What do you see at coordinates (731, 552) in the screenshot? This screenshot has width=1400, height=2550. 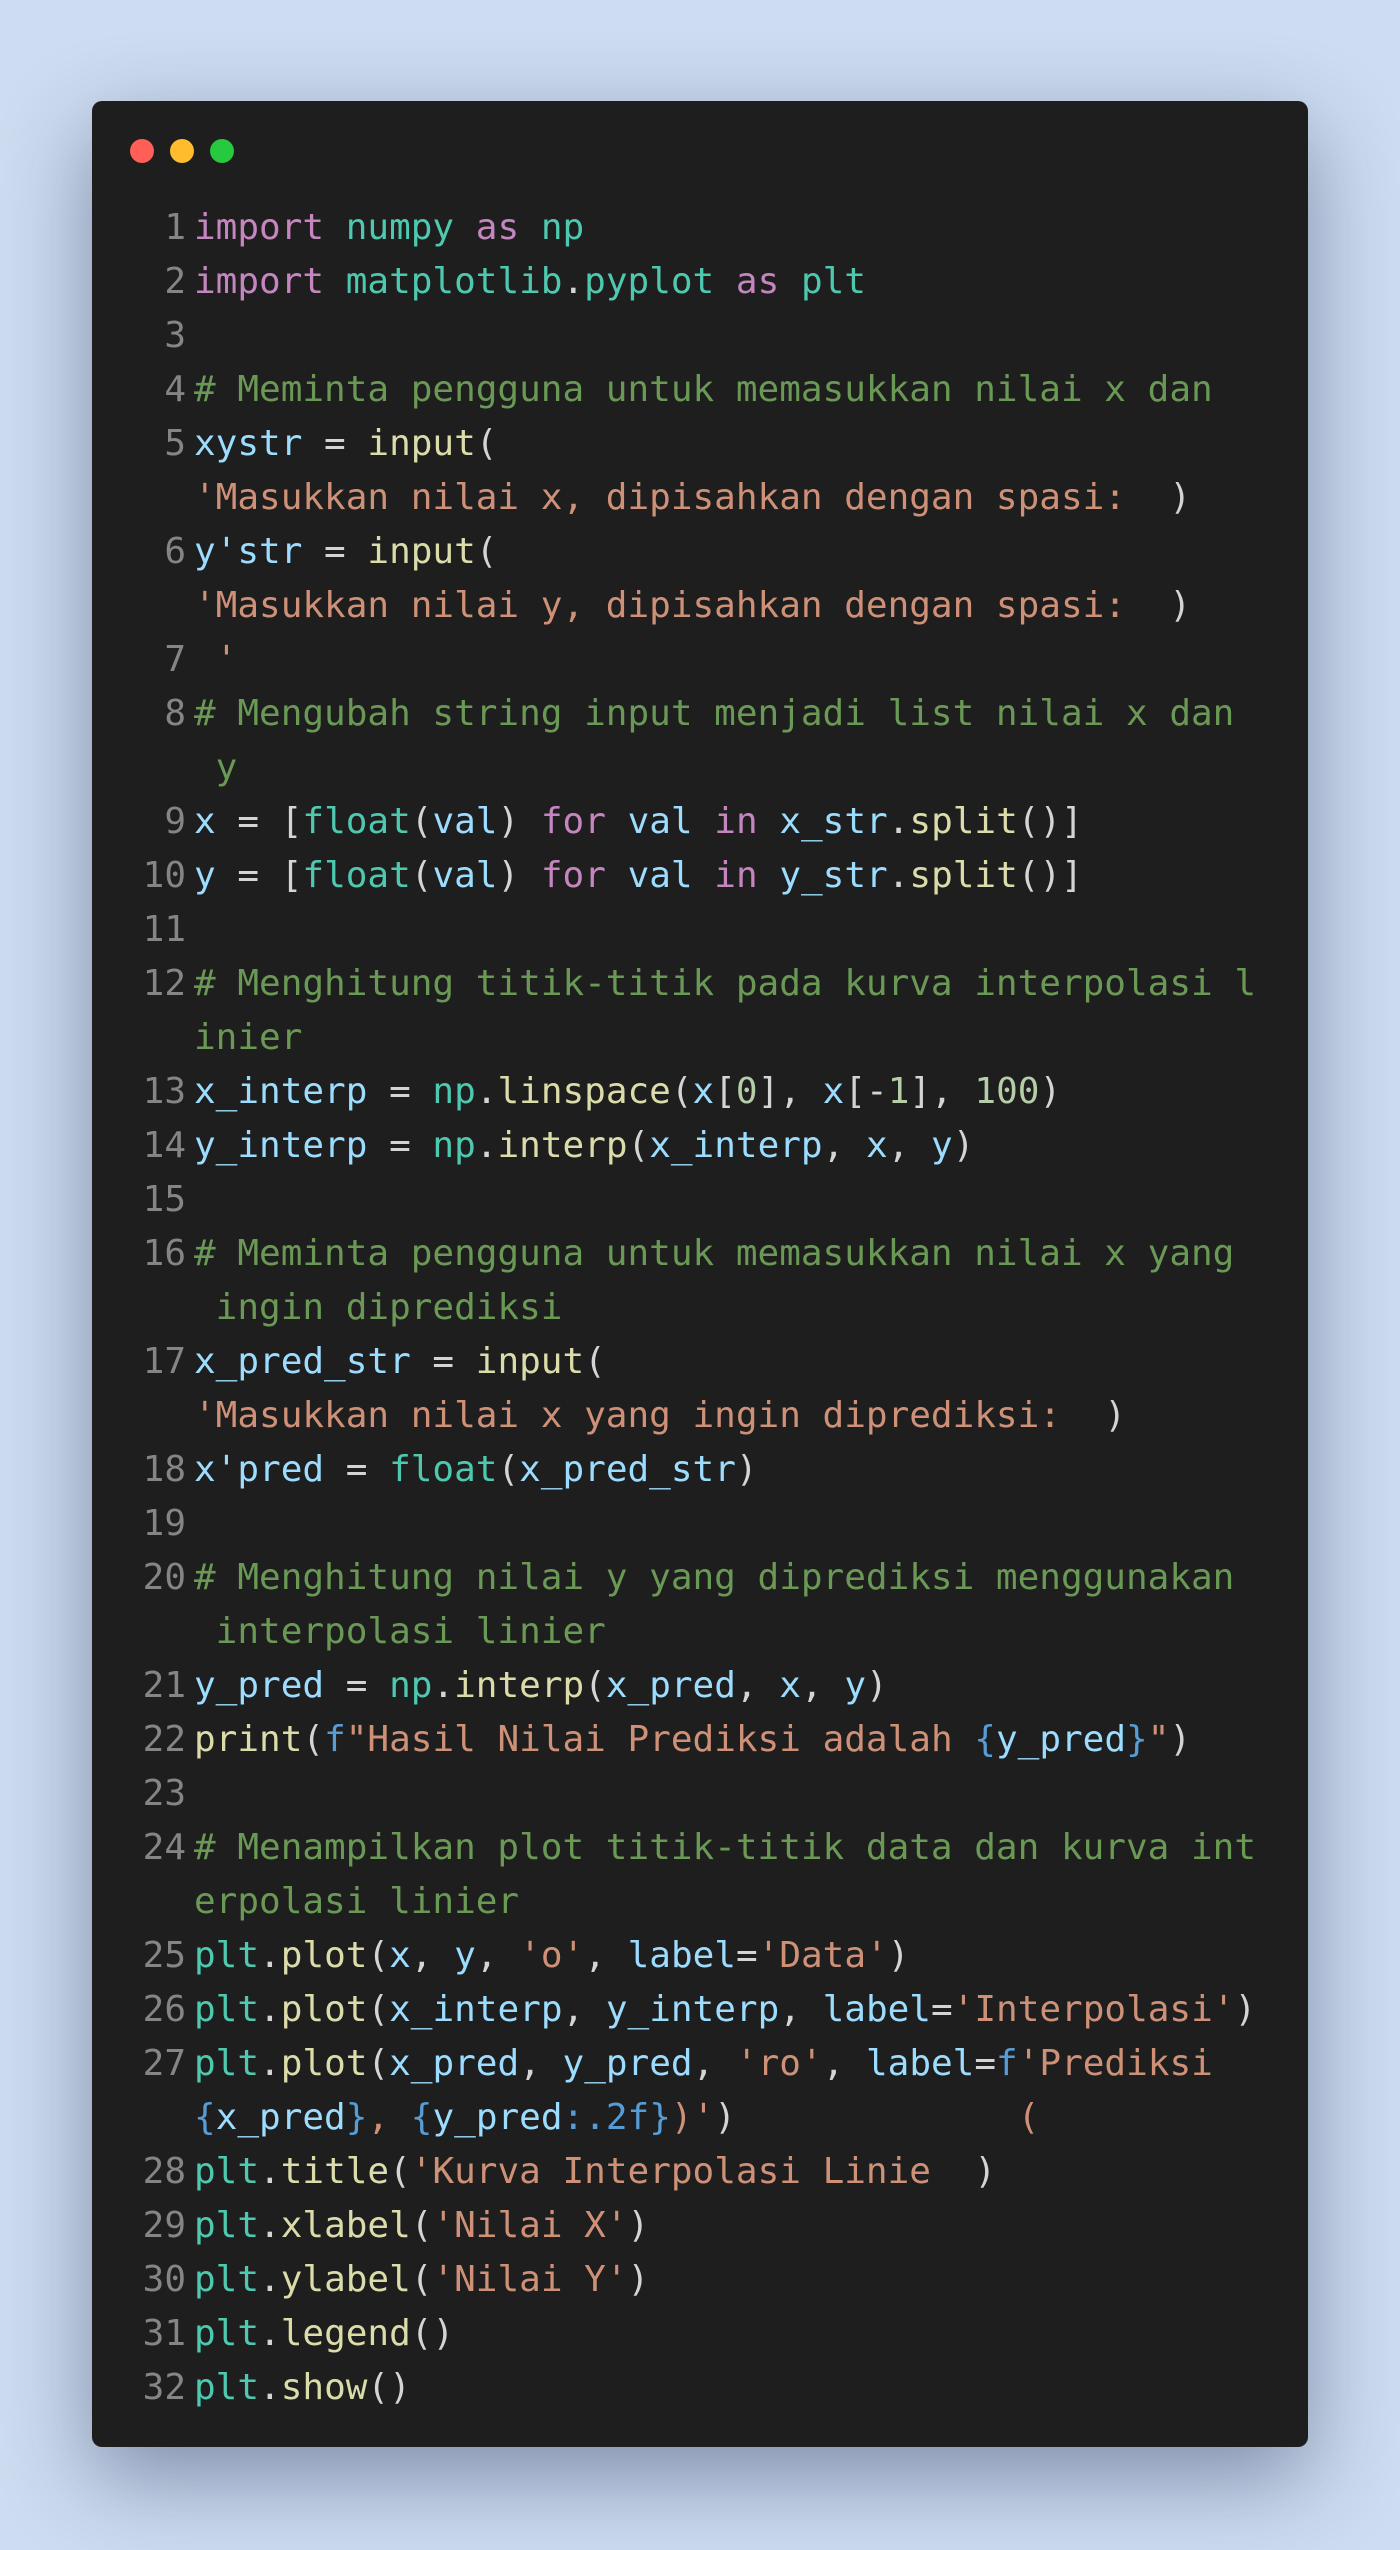 I see `line-text: y'str = input(` at bounding box center [731, 552].